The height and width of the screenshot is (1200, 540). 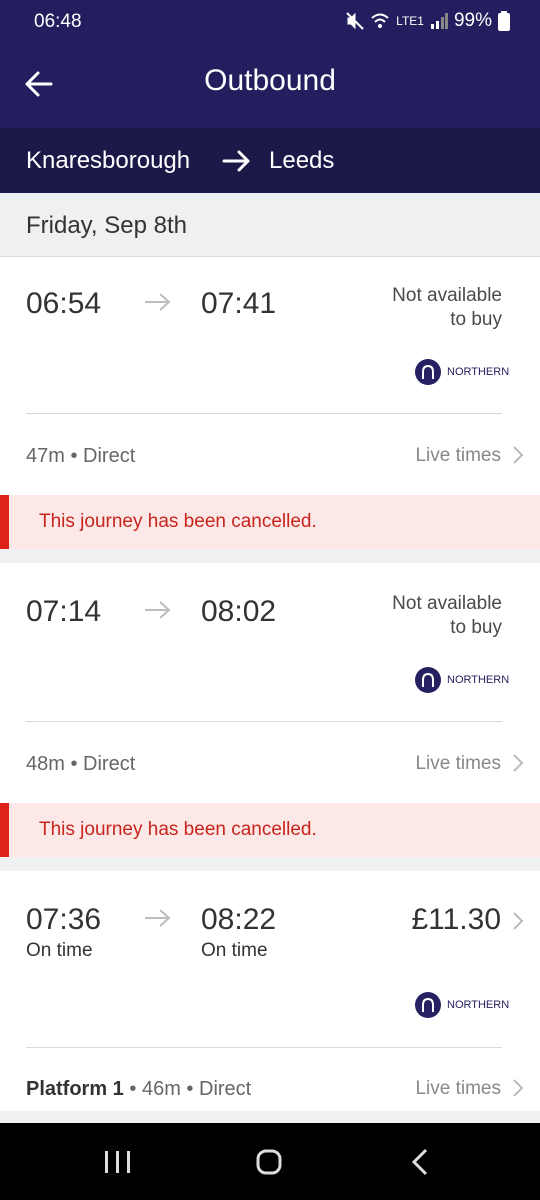 What do you see at coordinates (270, 225) in the screenshot?
I see `date-header: Friday, Sep 8th` at bounding box center [270, 225].